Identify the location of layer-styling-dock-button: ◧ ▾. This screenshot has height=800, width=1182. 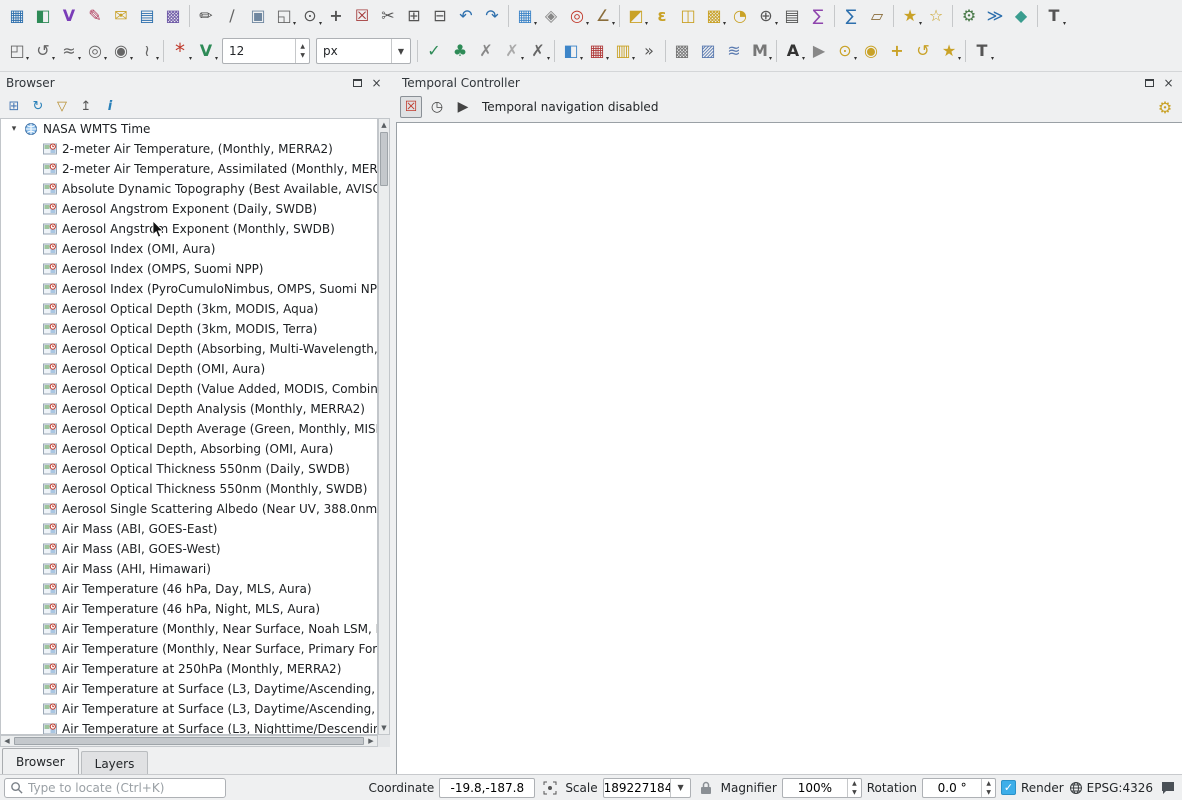
(571, 51).